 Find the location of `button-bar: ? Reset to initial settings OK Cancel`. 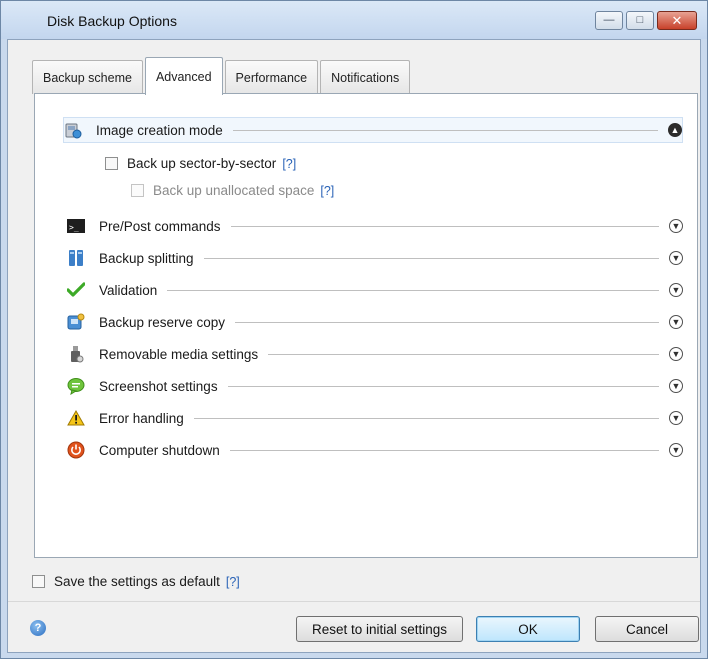

button-bar: ? Reset to initial settings OK Cancel is located at coordinates (354, 626).